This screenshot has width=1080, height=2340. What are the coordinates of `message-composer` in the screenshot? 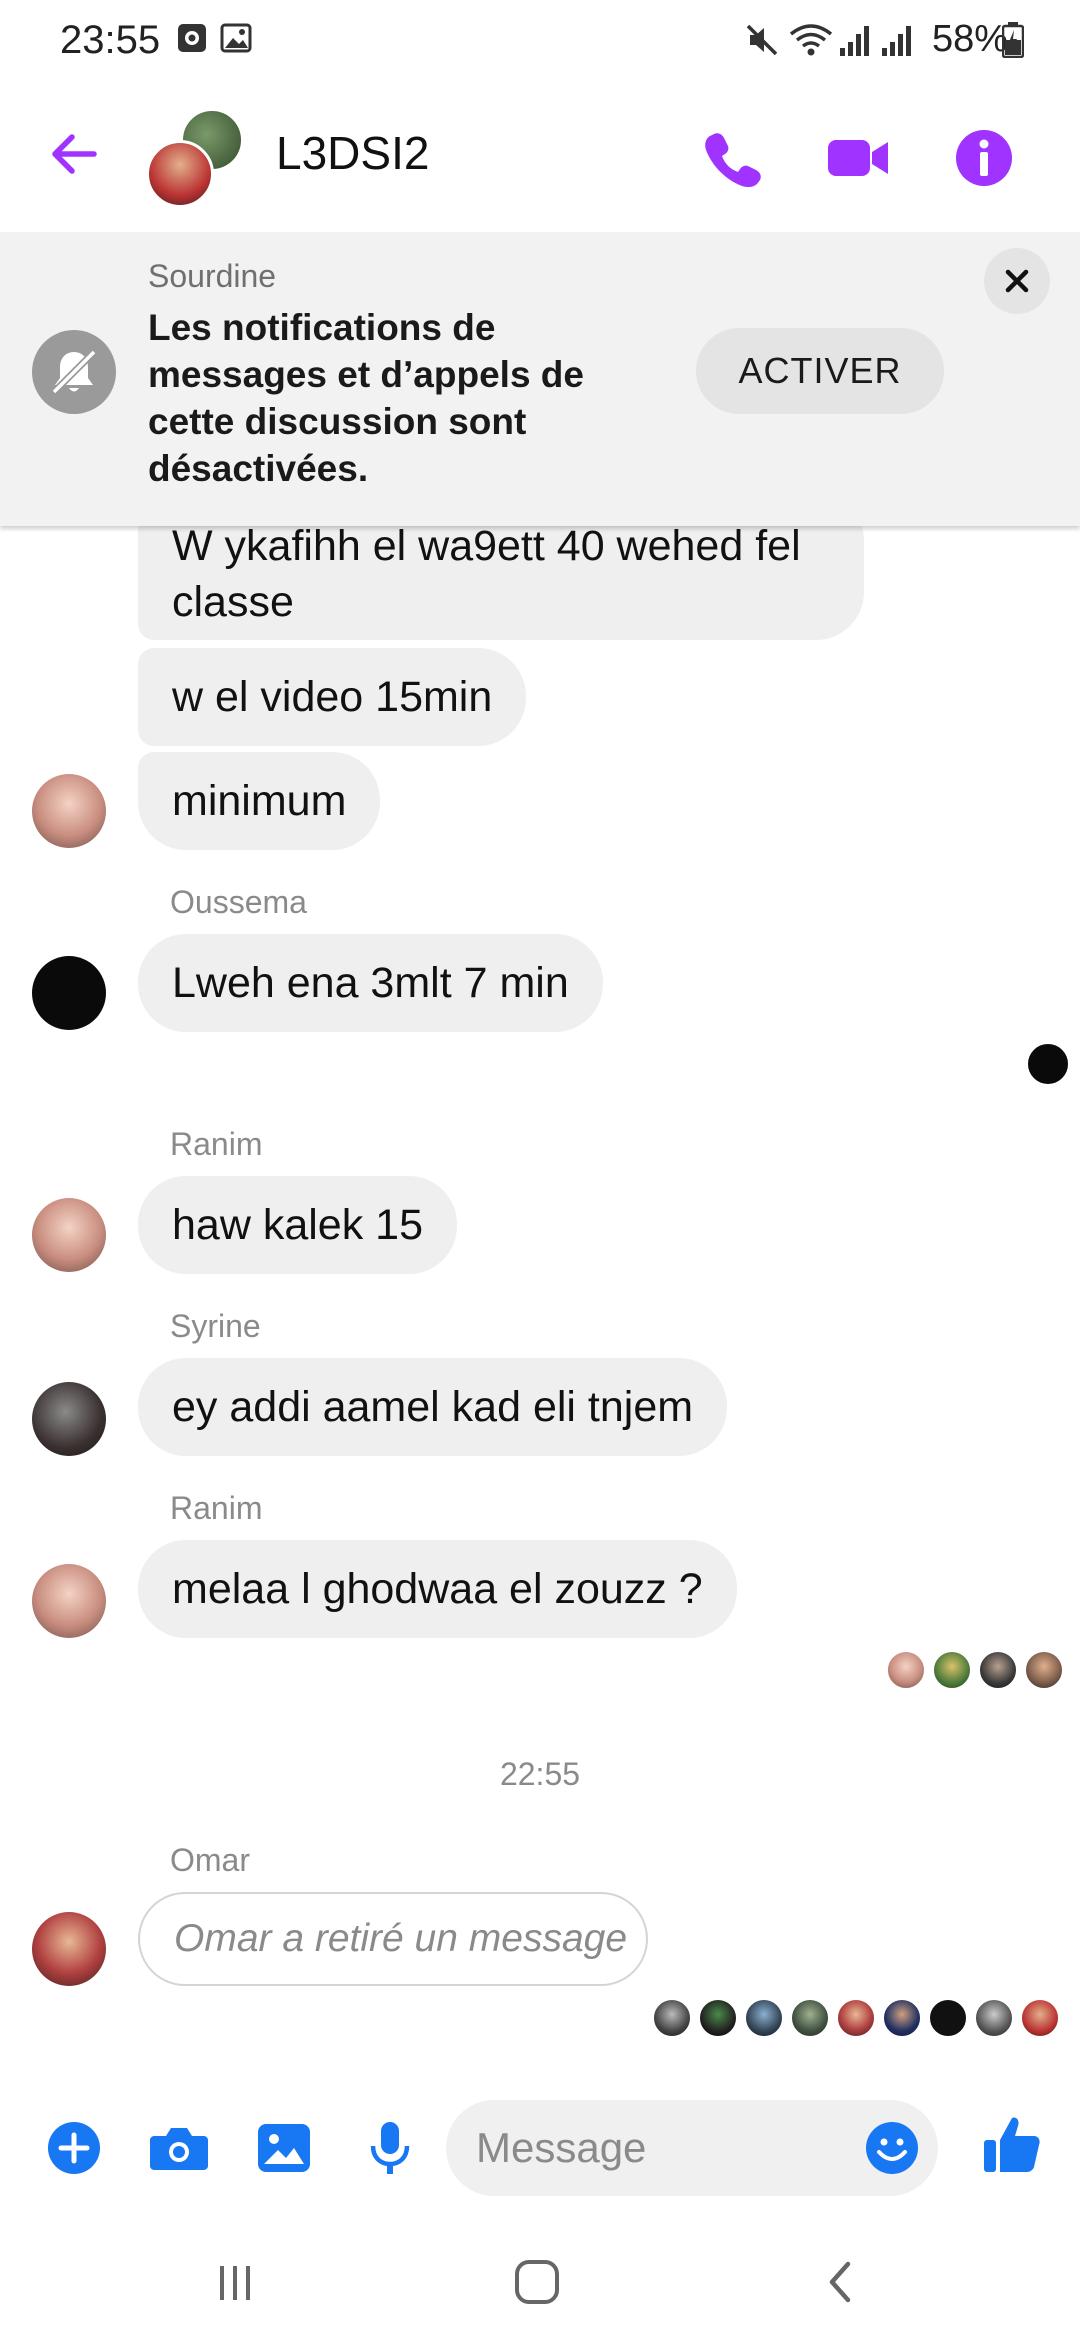 It's located at (540, 2148).